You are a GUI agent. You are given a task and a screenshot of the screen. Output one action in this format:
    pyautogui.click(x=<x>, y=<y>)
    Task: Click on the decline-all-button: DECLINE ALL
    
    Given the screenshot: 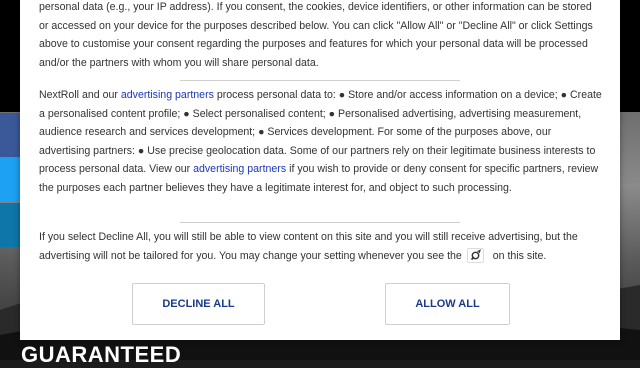 What is the action you would take?
    pyautogui.click(x=198, y=304)
    